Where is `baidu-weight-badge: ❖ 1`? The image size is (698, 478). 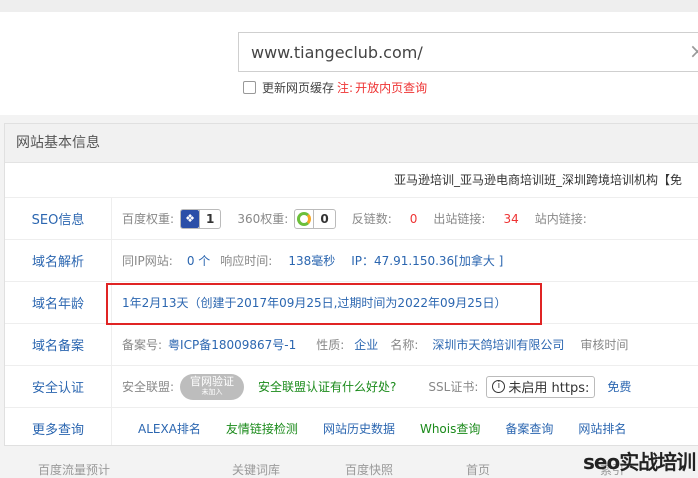 baidu-weight-badge: ❖ 1 is located at coordinates (201, 218).